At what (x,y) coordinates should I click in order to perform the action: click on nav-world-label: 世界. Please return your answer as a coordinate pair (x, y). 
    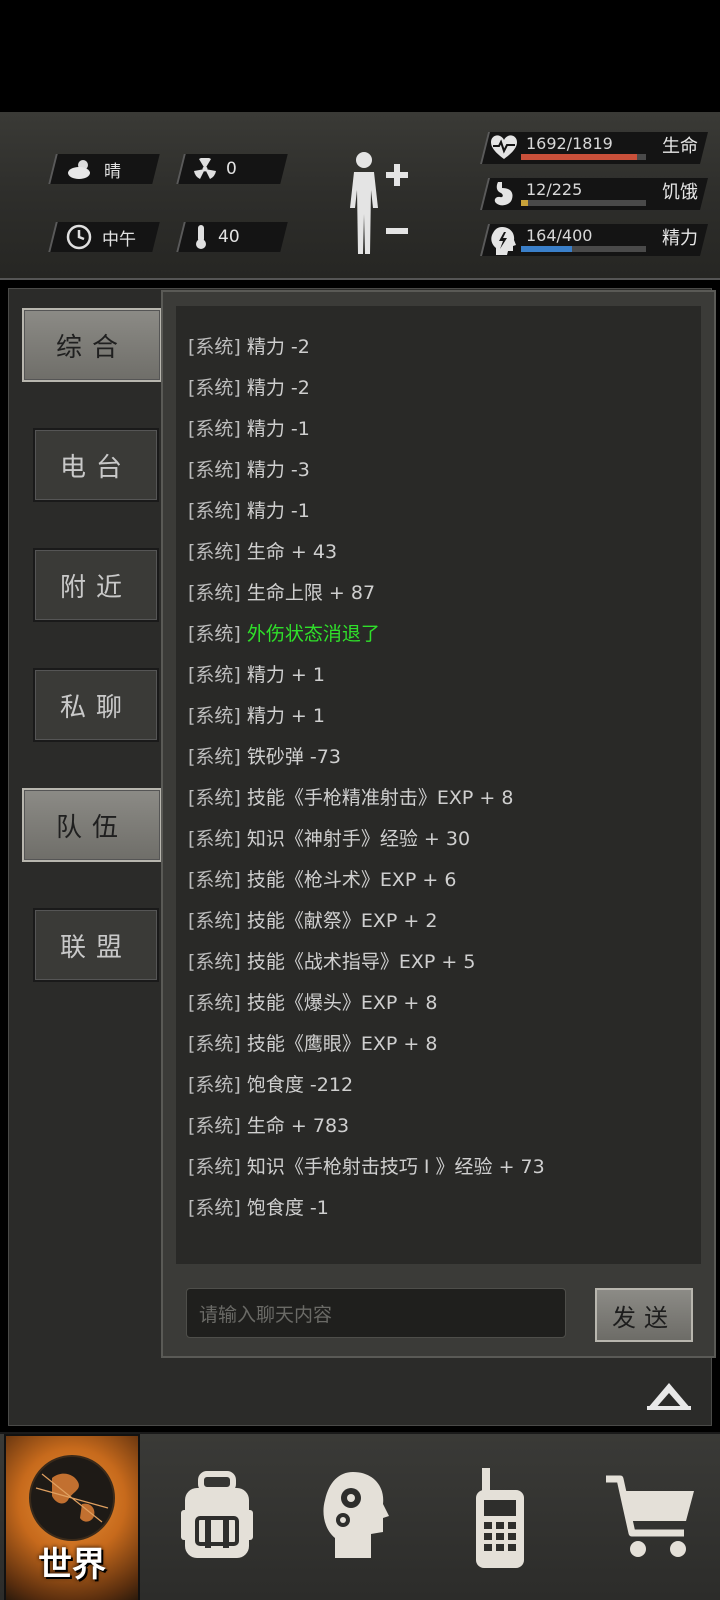
    Looking at the image, I should click on (72, 1565).